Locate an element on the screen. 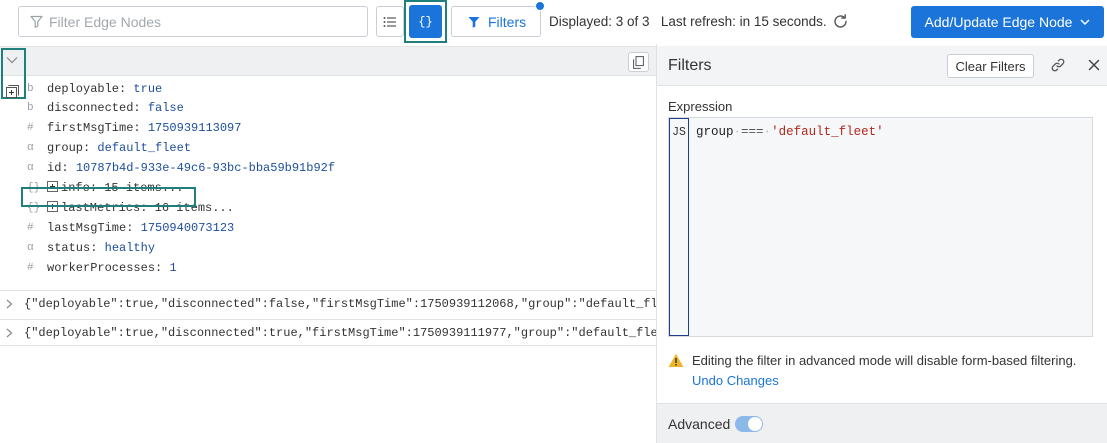  toggle-knob is located at coordinates (755, 424).